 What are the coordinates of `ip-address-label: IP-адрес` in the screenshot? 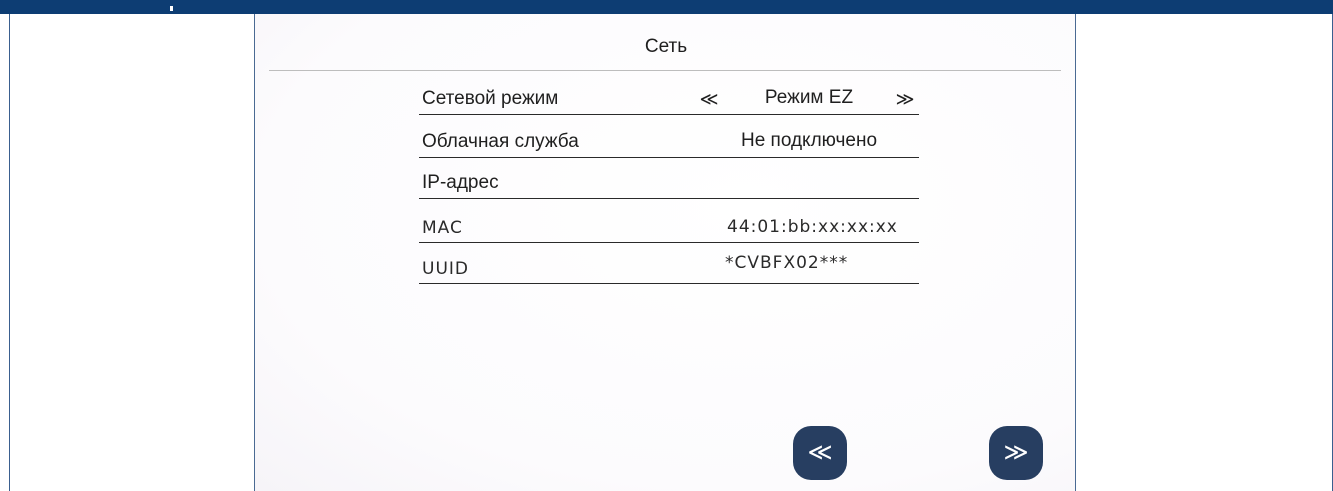 It's located at (460, 182).